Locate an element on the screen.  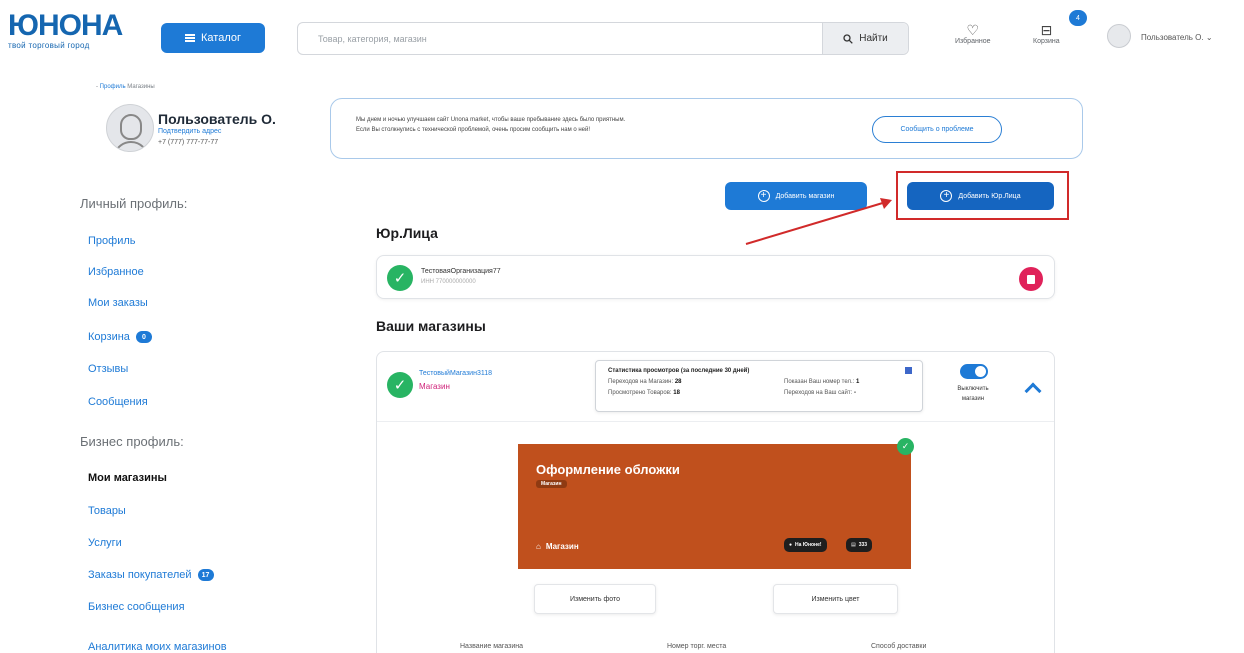
logo-text: ЮНОНА is located at coordinates (65, 25).